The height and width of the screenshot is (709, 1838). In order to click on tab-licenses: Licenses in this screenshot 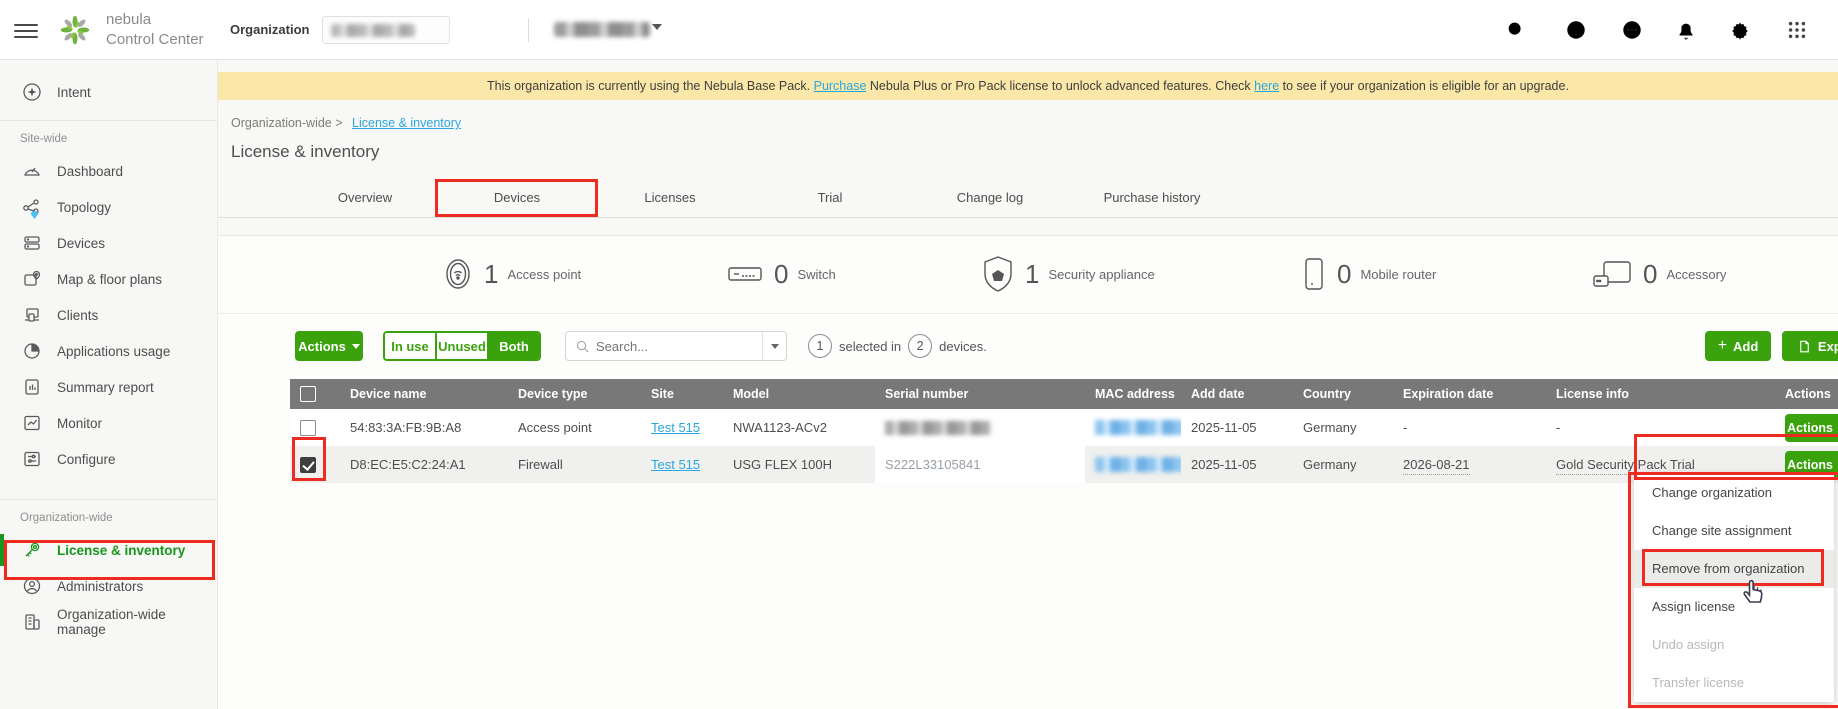, I will do `click(670, 198)`.